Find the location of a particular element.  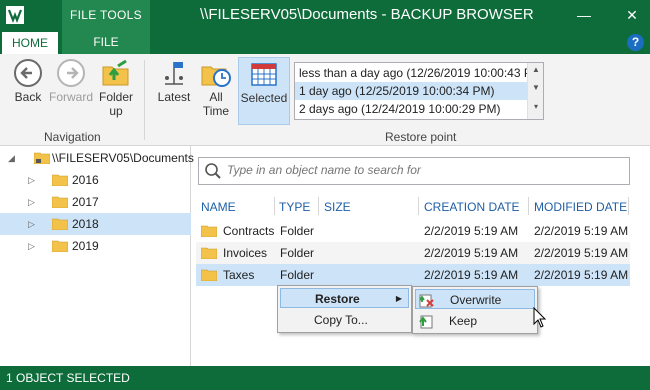

restore-point-item-selected: 1 day ago (12/25/2019 10:00:34 PM) is located at coordinates (411, 91).